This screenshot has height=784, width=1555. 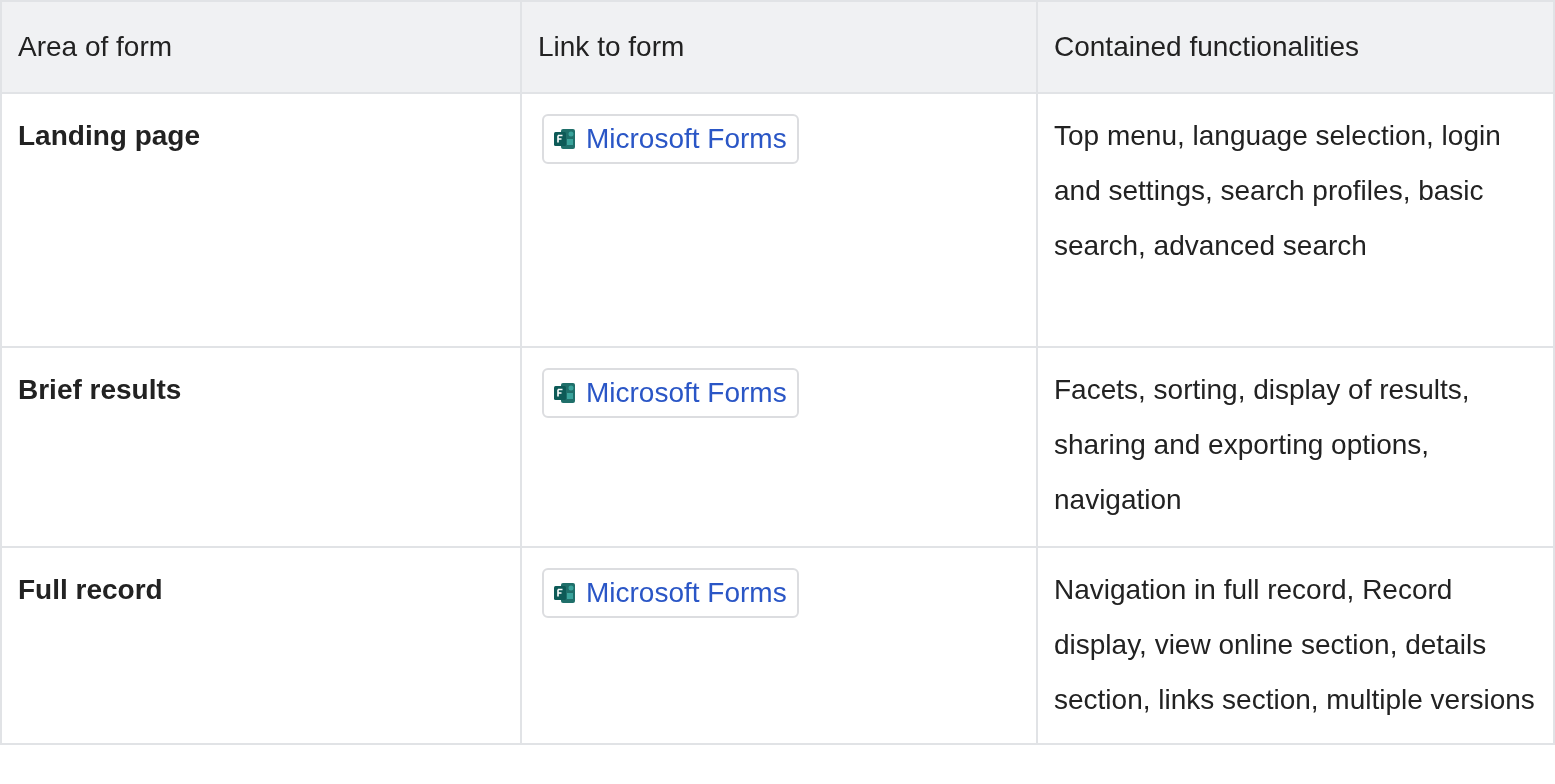 I want to click on column-header: Area of form, so click(x=261, y=47).